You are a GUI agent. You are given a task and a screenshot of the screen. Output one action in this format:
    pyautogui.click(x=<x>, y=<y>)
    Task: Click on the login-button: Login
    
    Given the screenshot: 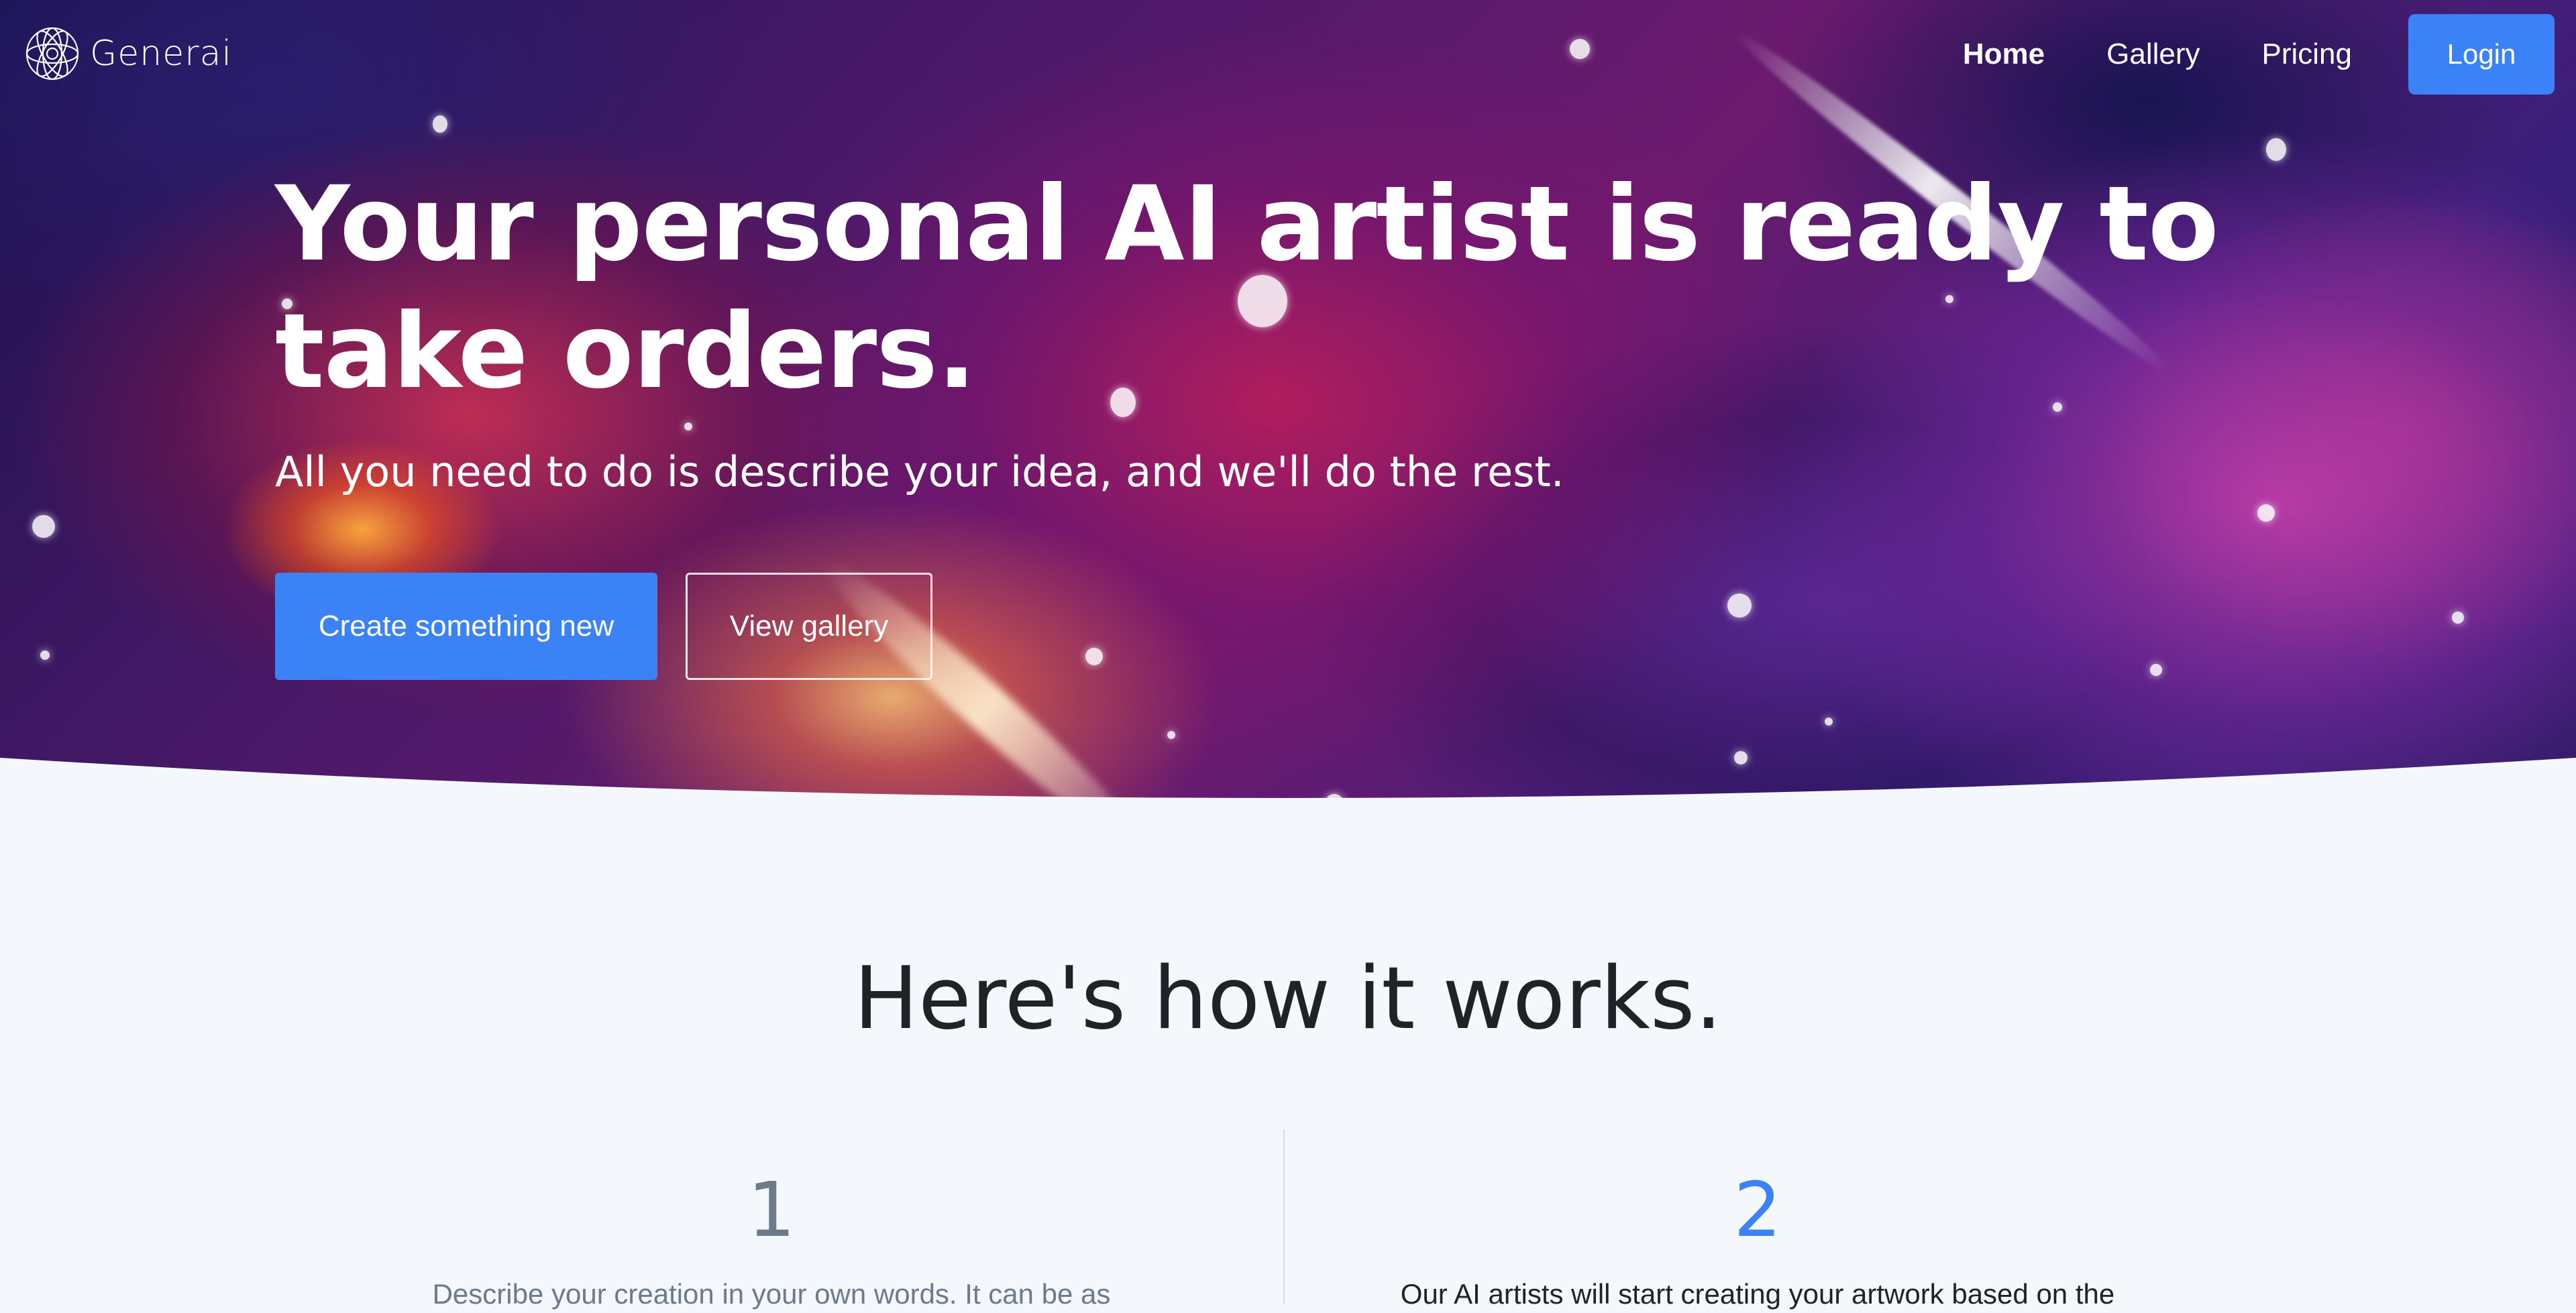 What is the action you would take?
    pyautogui.click(x=2481, y=54)
    